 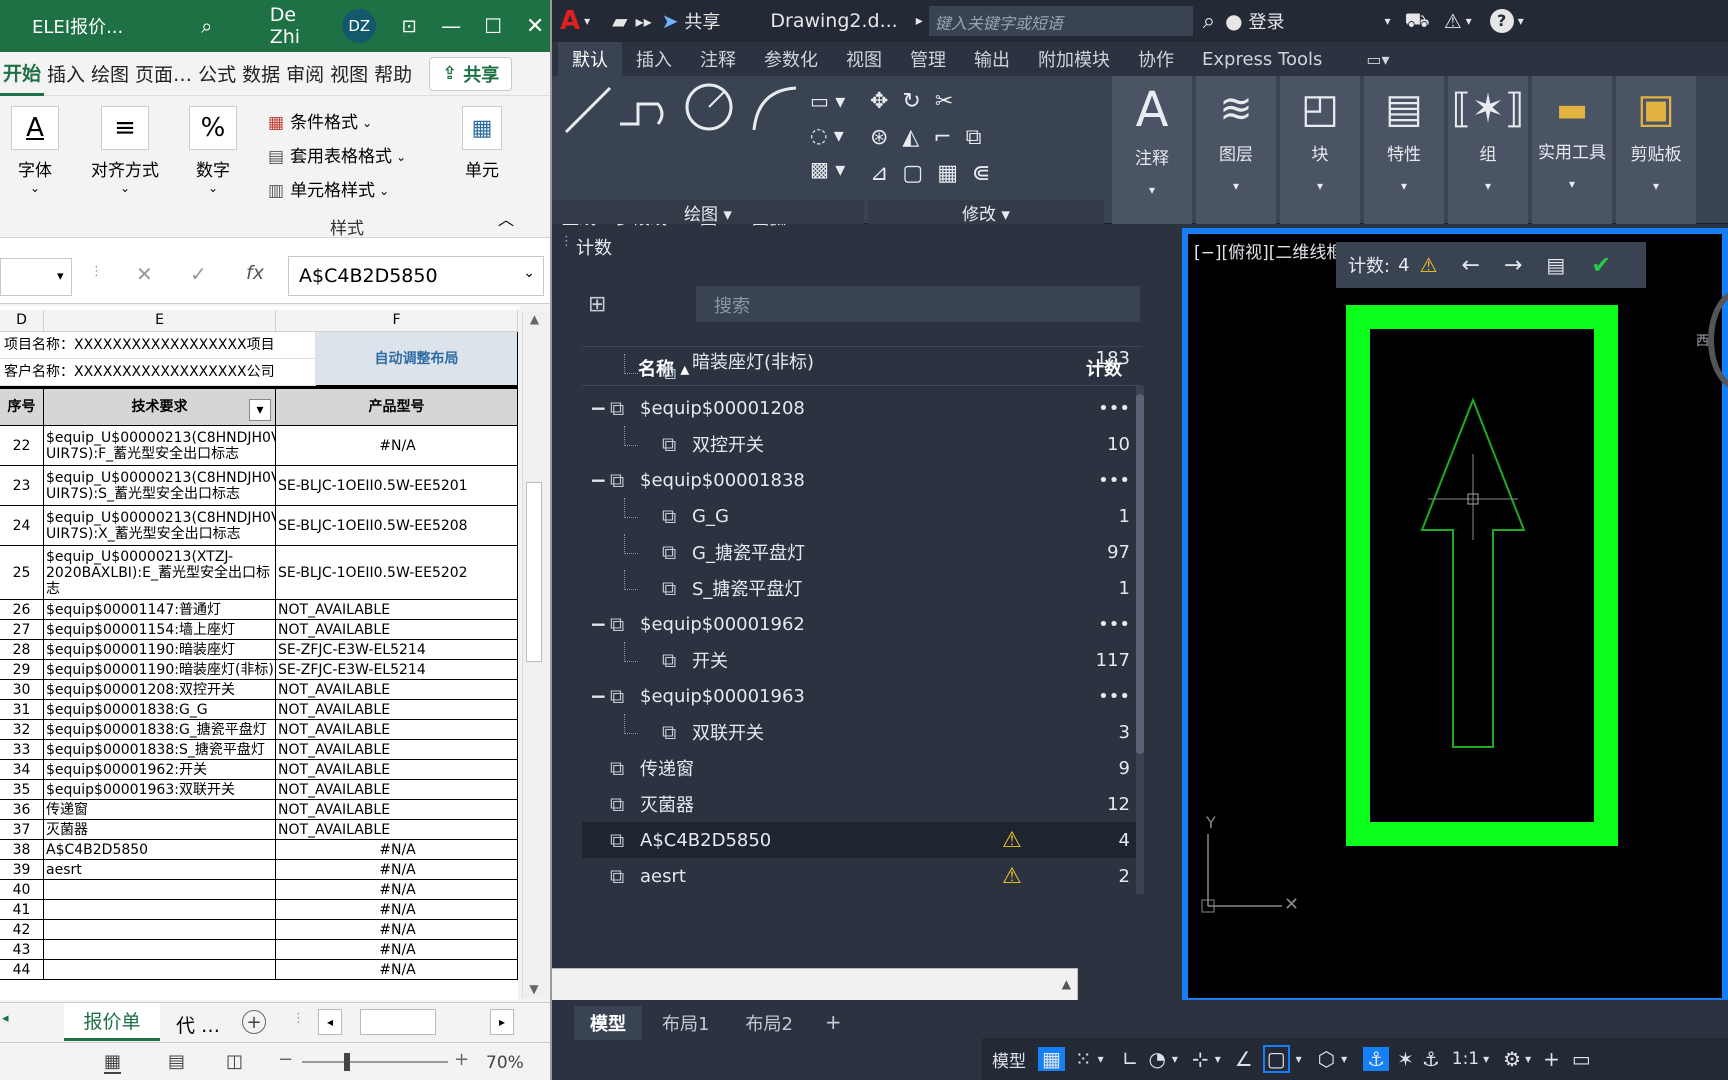 What do you see at coordinates (862, 588) in the screenshot?
I see `count-tree-row: ⧉ S_搪瓷平盘灯 1` at bounding box center [862, 588].